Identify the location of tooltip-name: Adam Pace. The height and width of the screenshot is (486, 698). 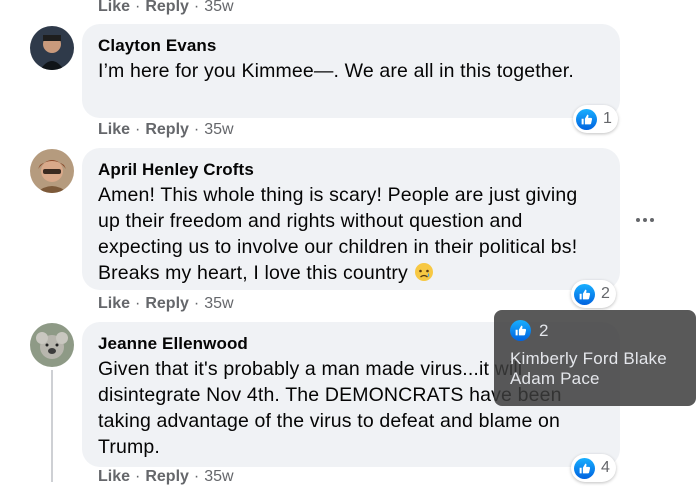
(555, 378).